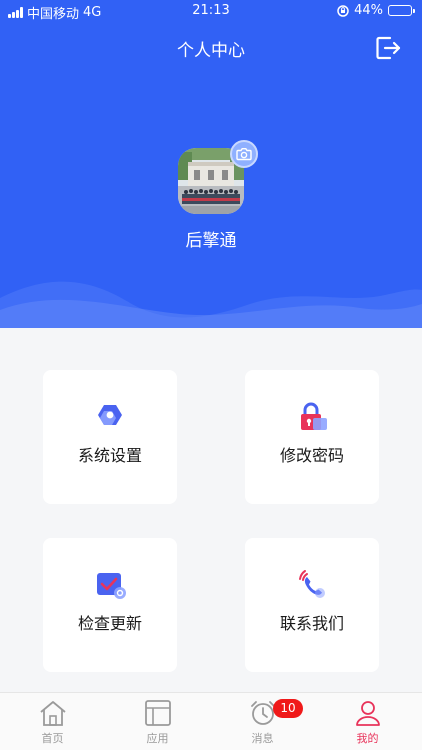  I want to click on menu-label: 系统设置, so click(109, 455).